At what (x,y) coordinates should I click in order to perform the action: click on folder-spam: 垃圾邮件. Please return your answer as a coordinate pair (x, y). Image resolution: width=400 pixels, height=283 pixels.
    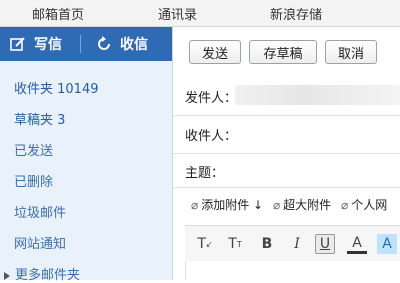
    Looking at the image, I should click on (40, 211).